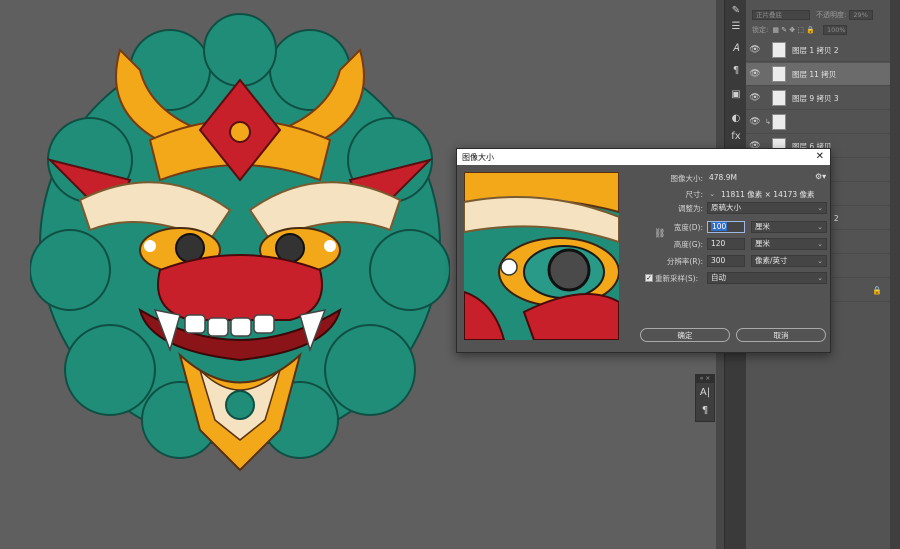 This screenshot has height=549, width=900. Describe the element at coordinates (831, 15) in the screenshot. I see `opacity-label: 不透明度:` at that location.